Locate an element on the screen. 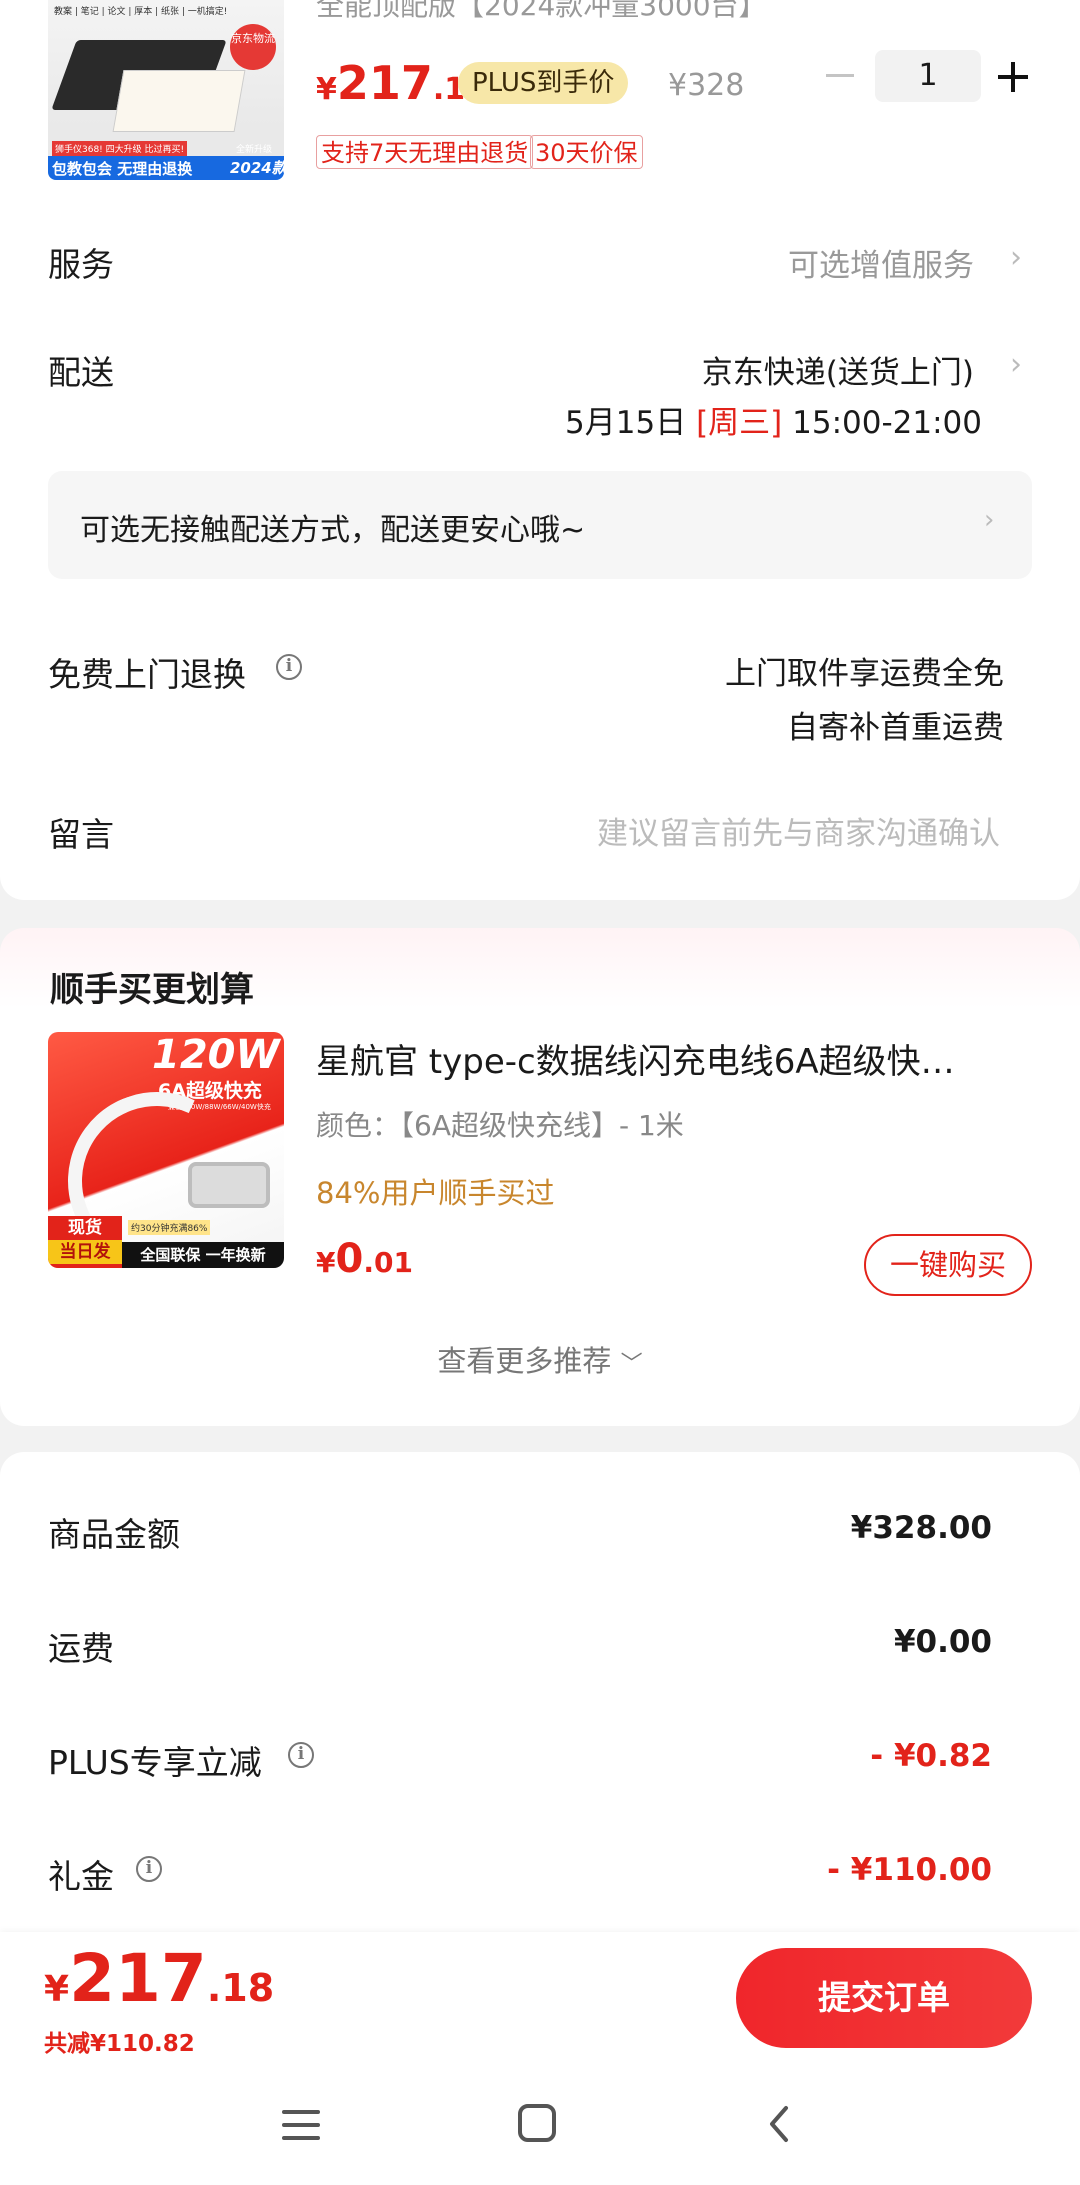 This screenshot has width=1080, height=2185. return-policy-tag: 支持7天无理由退货 is located at coordinates (425, 152).